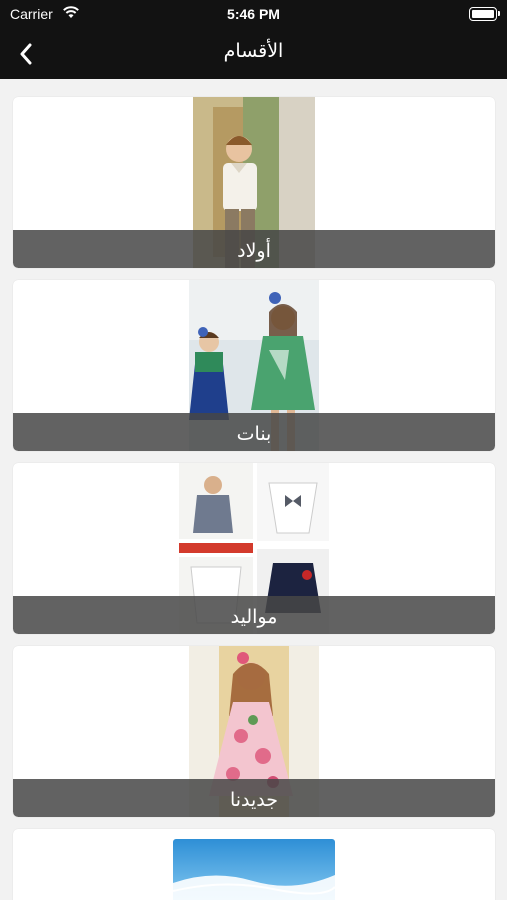  What do you see at coordinates (254, 251) in the screenshot?
I see `category-label: أولاد` at bounding box center [254, 251].